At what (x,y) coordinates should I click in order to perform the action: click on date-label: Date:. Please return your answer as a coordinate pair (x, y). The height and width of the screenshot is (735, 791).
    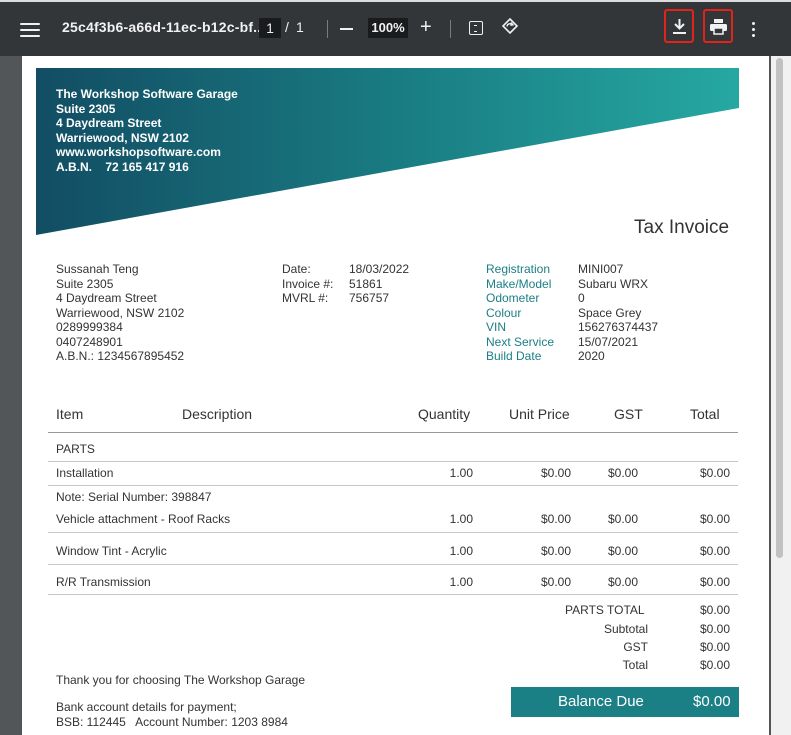
    Looking at the image, I should click on (296, 269).